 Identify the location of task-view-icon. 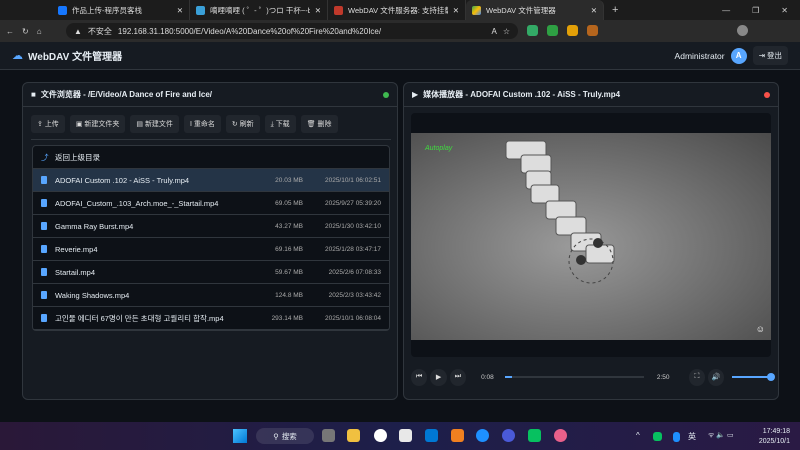
(328, 435).